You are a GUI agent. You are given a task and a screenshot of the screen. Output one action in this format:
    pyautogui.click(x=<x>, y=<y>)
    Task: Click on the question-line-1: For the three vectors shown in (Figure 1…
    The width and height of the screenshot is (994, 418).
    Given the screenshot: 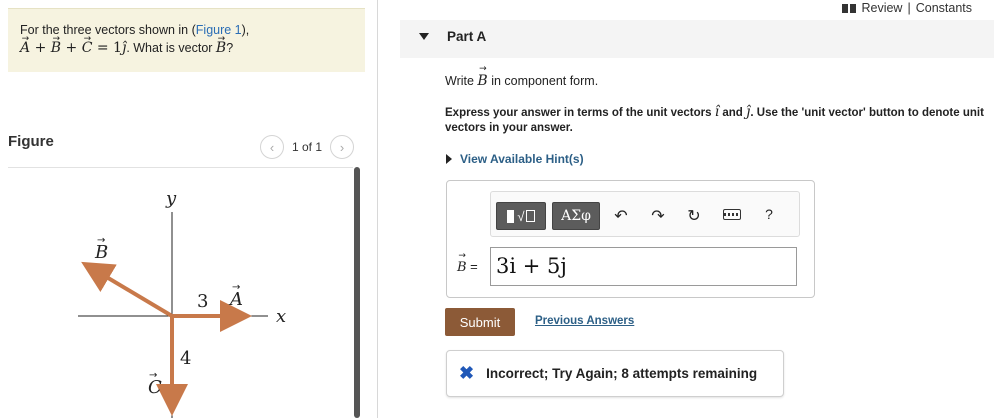 What is the action you would take?
    pyautogui.click(x=186, y=30)
    